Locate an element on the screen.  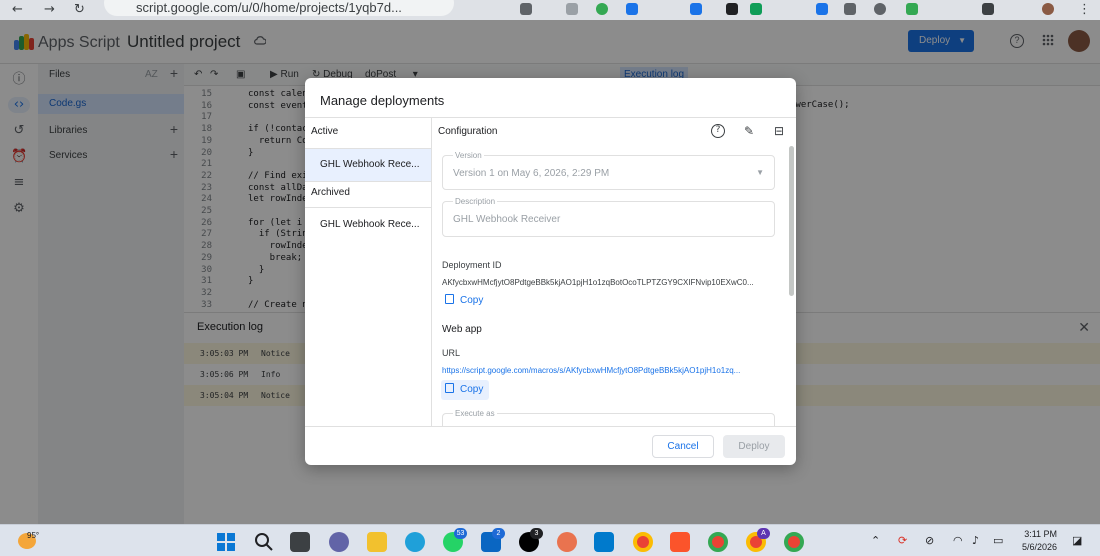
copy-deployment-id-button: Copy is located at coordinates (465, 301).